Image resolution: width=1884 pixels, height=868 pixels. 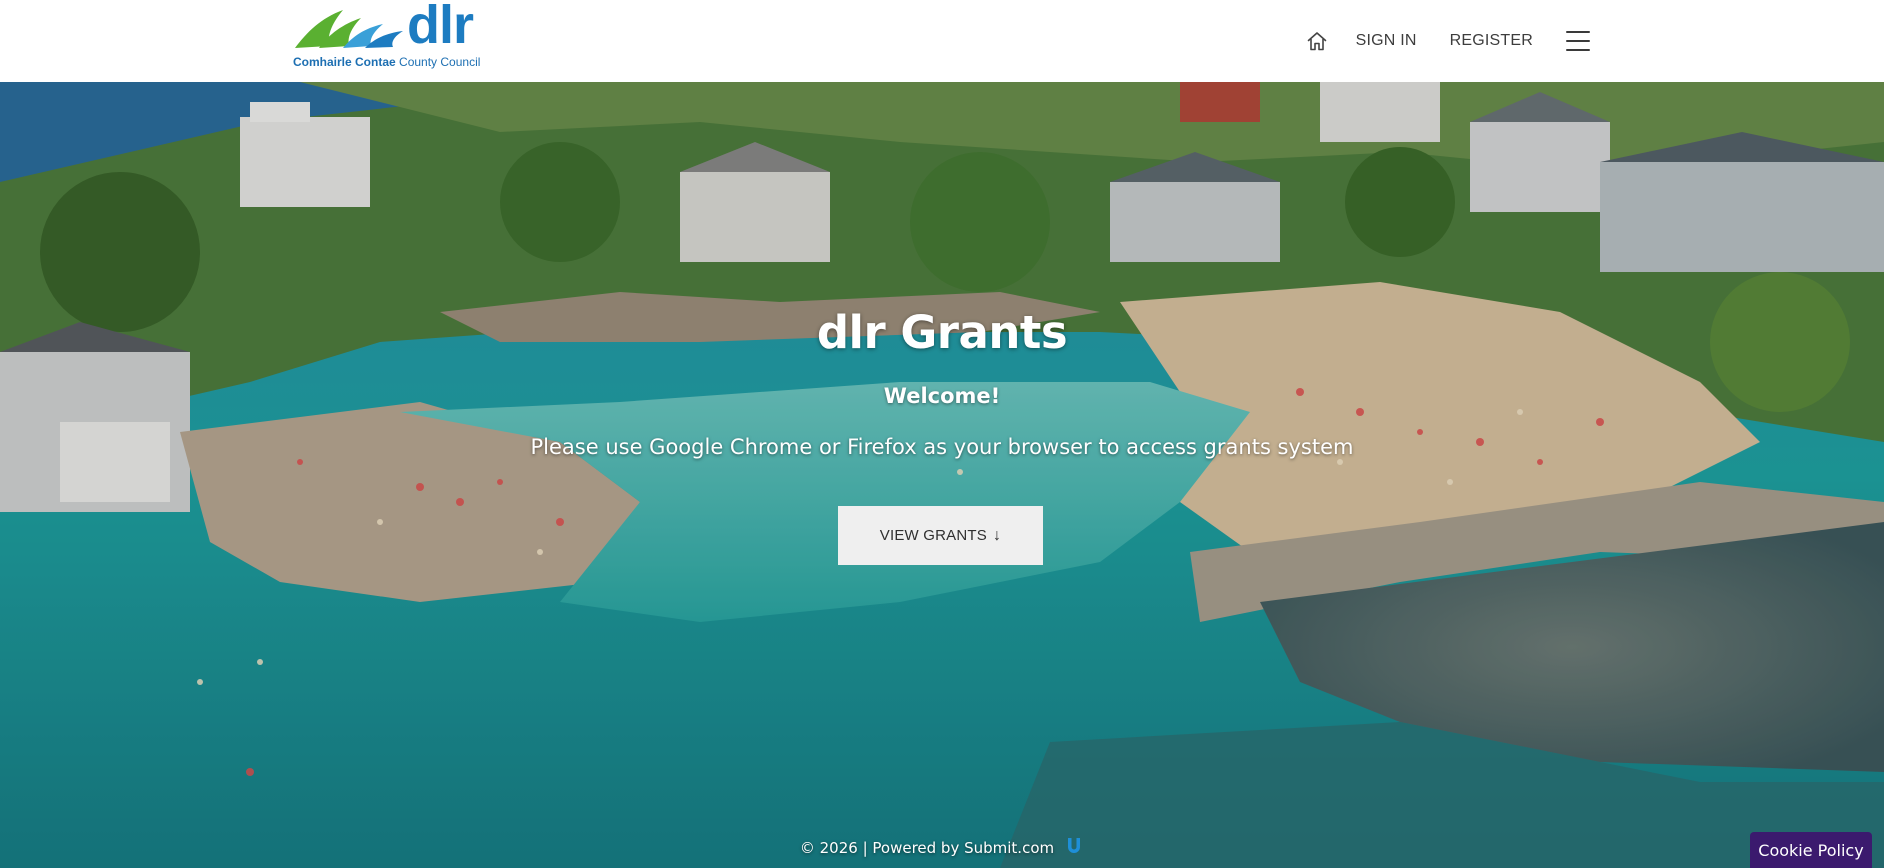 I want to click on dlr-logo: dlr Comhairle Contae County Council, so click(x=388, y=36).